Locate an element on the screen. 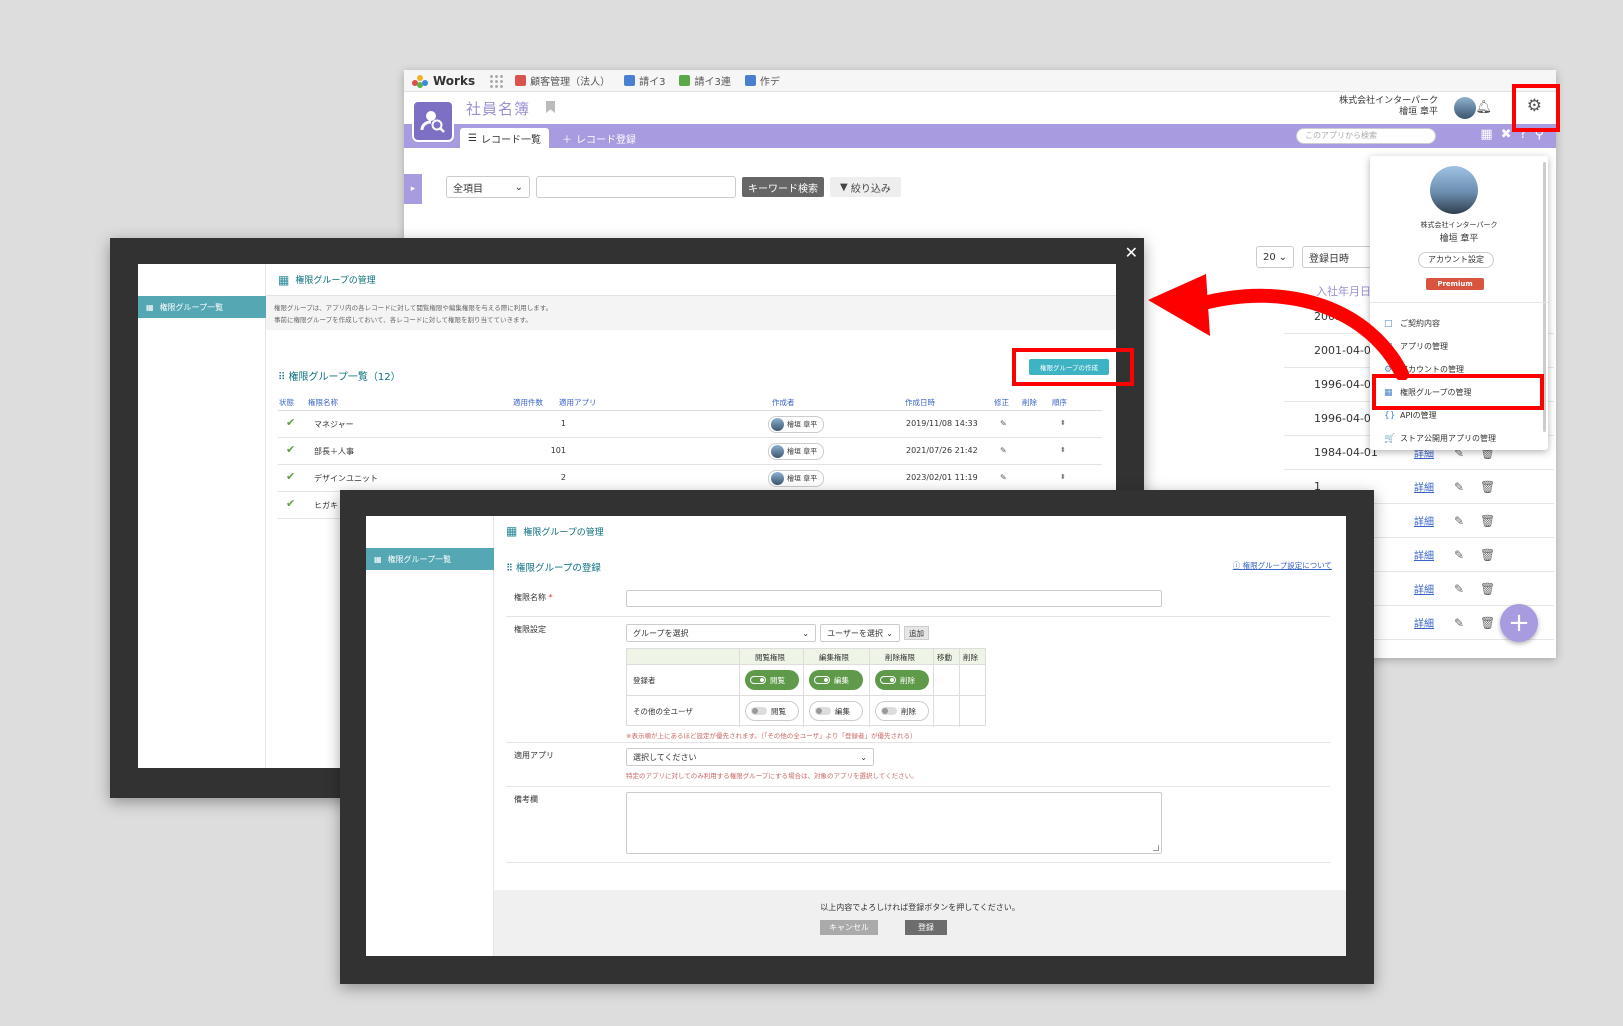 The image size is (1623, 1026). sort-select: 登録日時 is located at coordinates (1337, 257).